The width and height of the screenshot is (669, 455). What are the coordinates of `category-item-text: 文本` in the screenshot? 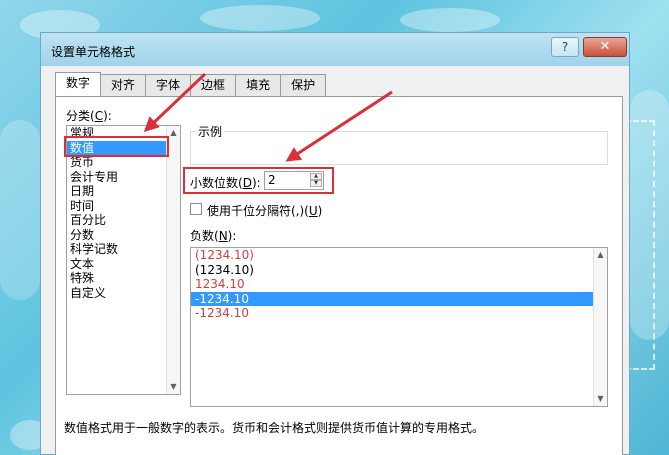 It's located at (123, 264).